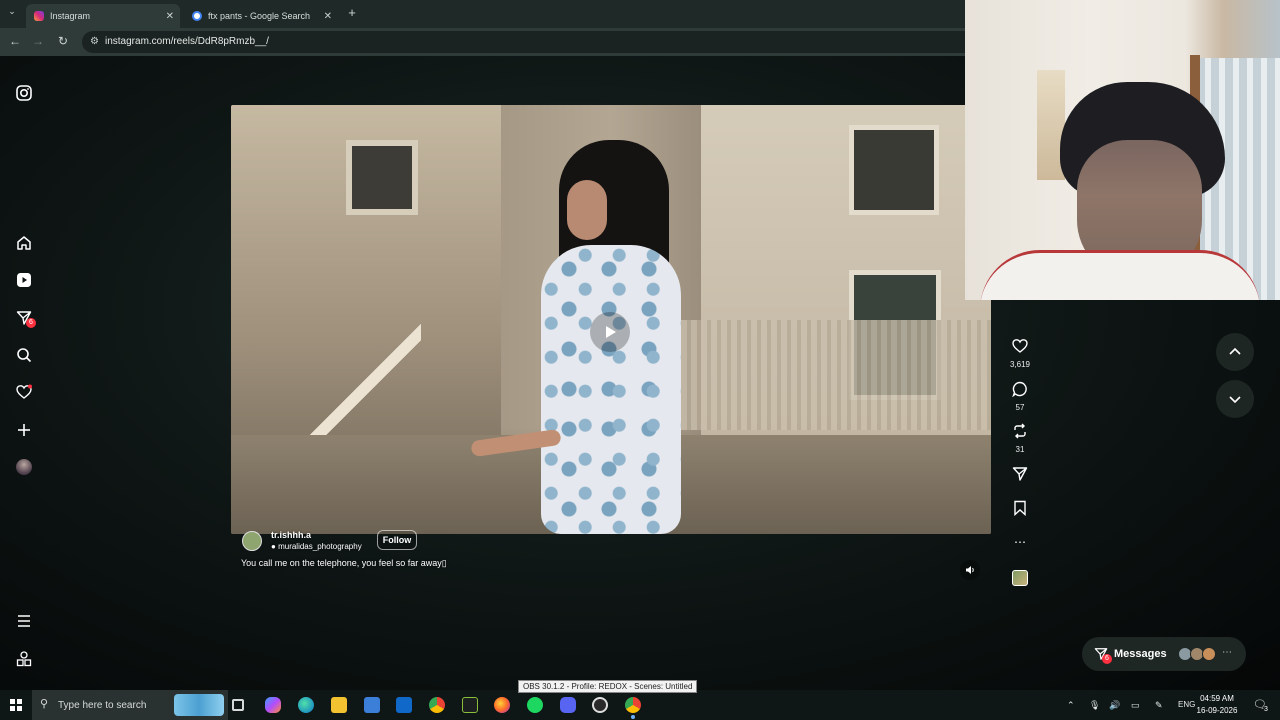  I want to click on play-button, so click(610, 332).